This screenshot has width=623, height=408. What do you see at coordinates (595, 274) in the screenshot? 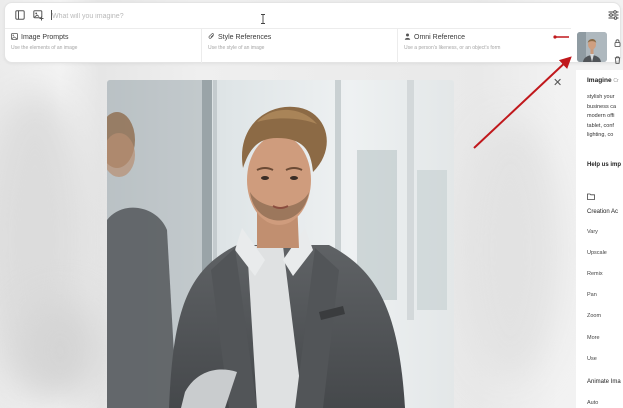
I see `remix-action: Remix` at bounding box center [595, 274].